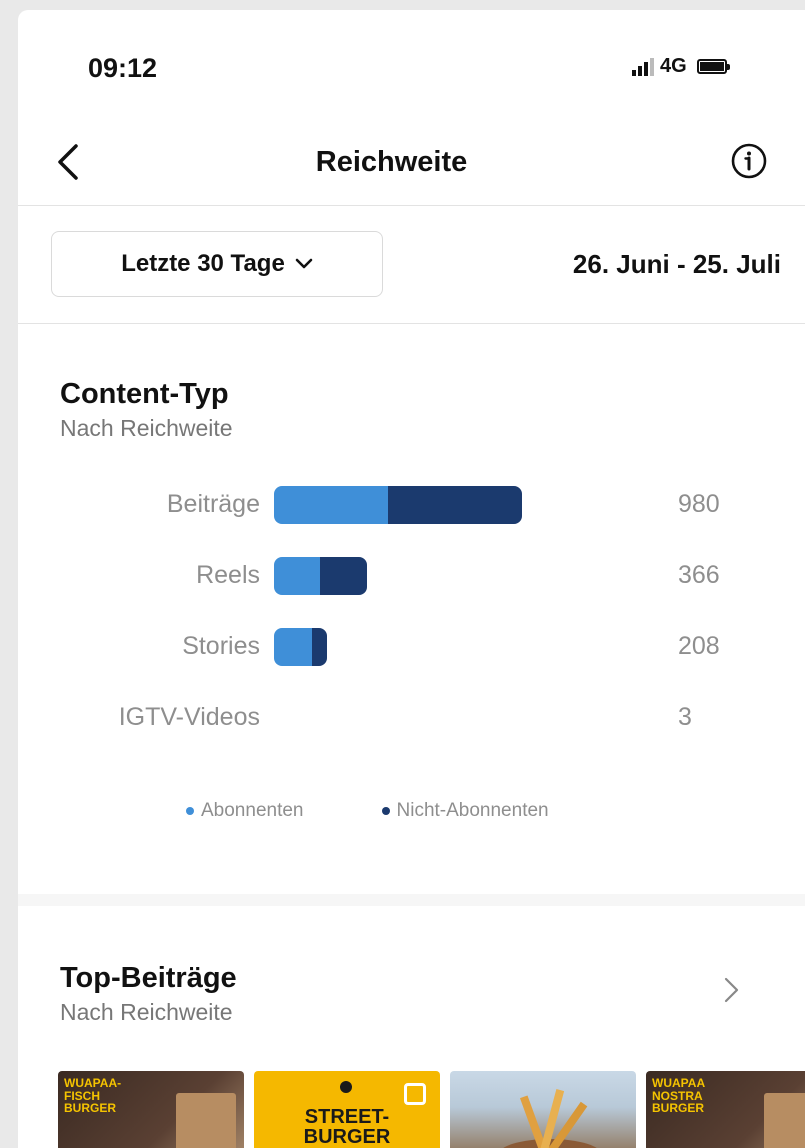 Image resolution: width=805 pixels, height=1148 pixels. What do you see at coordinates (93, 1096) in the screenshot?
I see `thumbnail-caption: WUAPAA- FISCH BURGER` at bounding box center [93, 1096].